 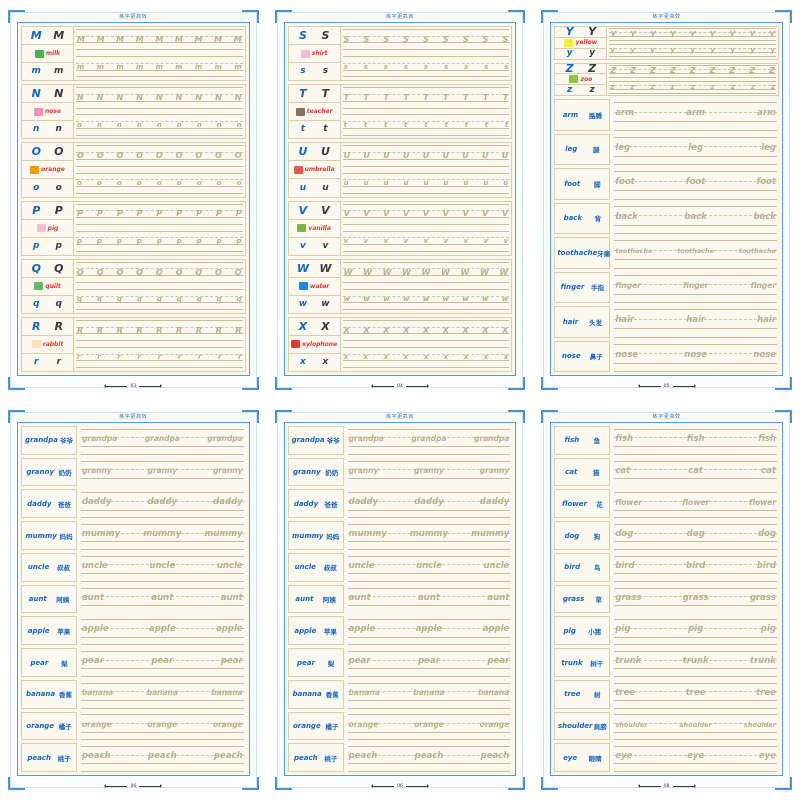 What do you see at coordinates (732, 71) in the screenshot?
I see `trace-glyph: Z` at bounding box center [732, 71].